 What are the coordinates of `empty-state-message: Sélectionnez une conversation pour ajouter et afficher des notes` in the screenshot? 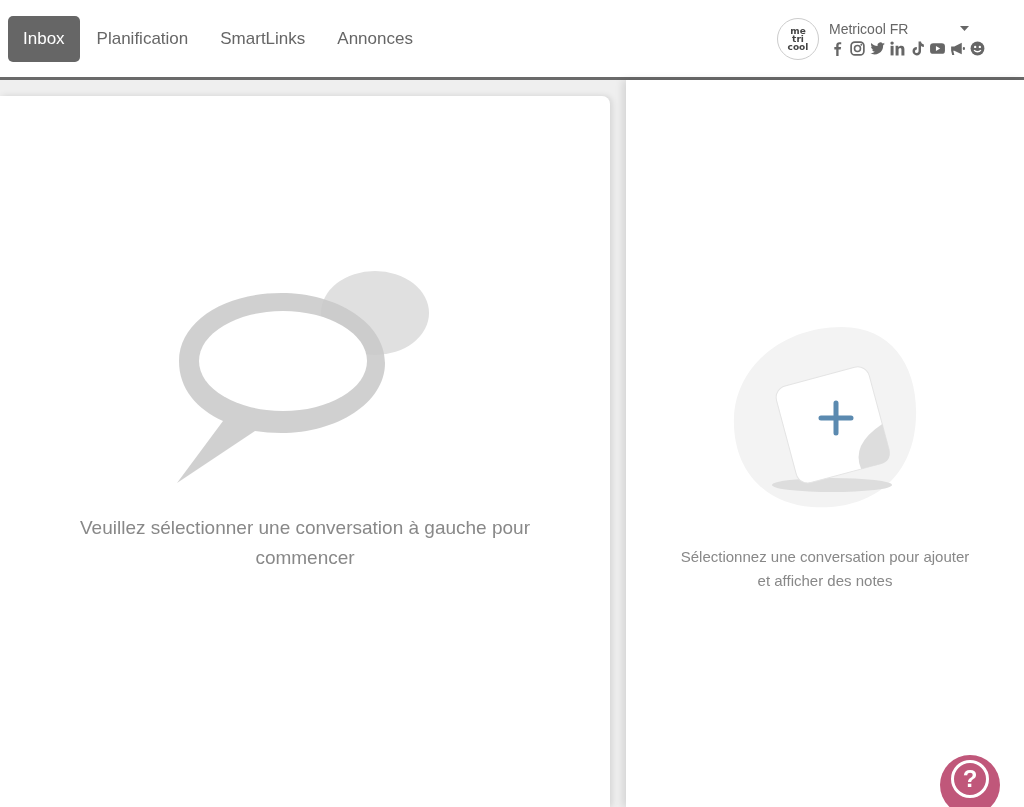 It's located at (825, 569).